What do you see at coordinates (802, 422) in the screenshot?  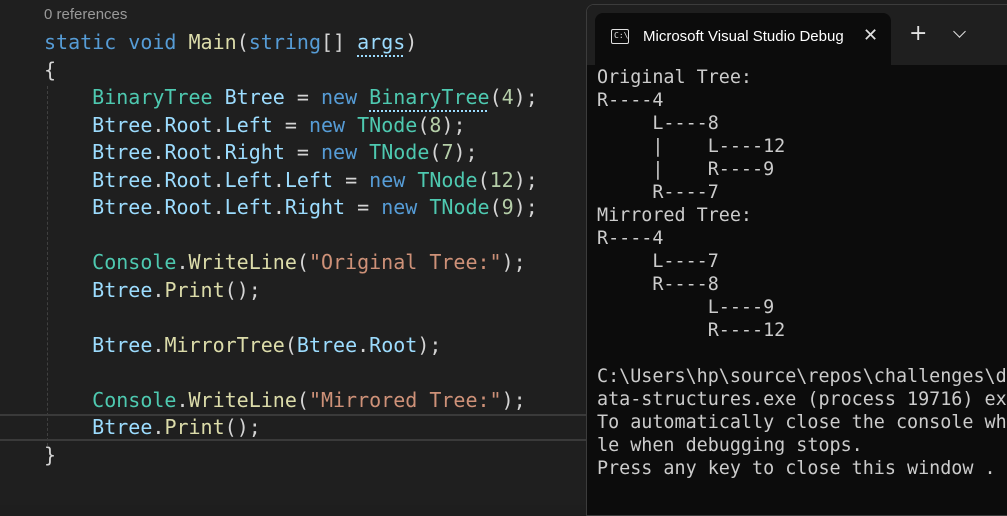 I see `console-line: To automatically close the console whe` at bounding box center [802, 422].